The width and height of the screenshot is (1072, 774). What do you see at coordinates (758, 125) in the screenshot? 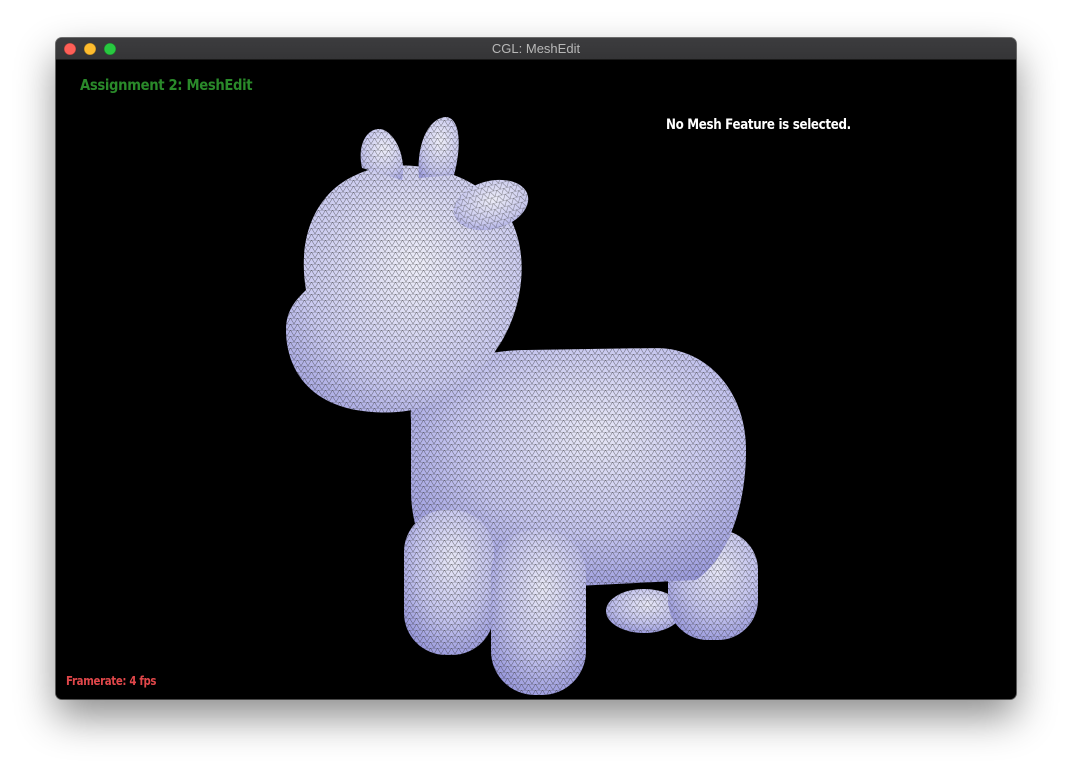
I see `selection-status: No Mesh Feature is selected.` at bounding box center [758, 125].